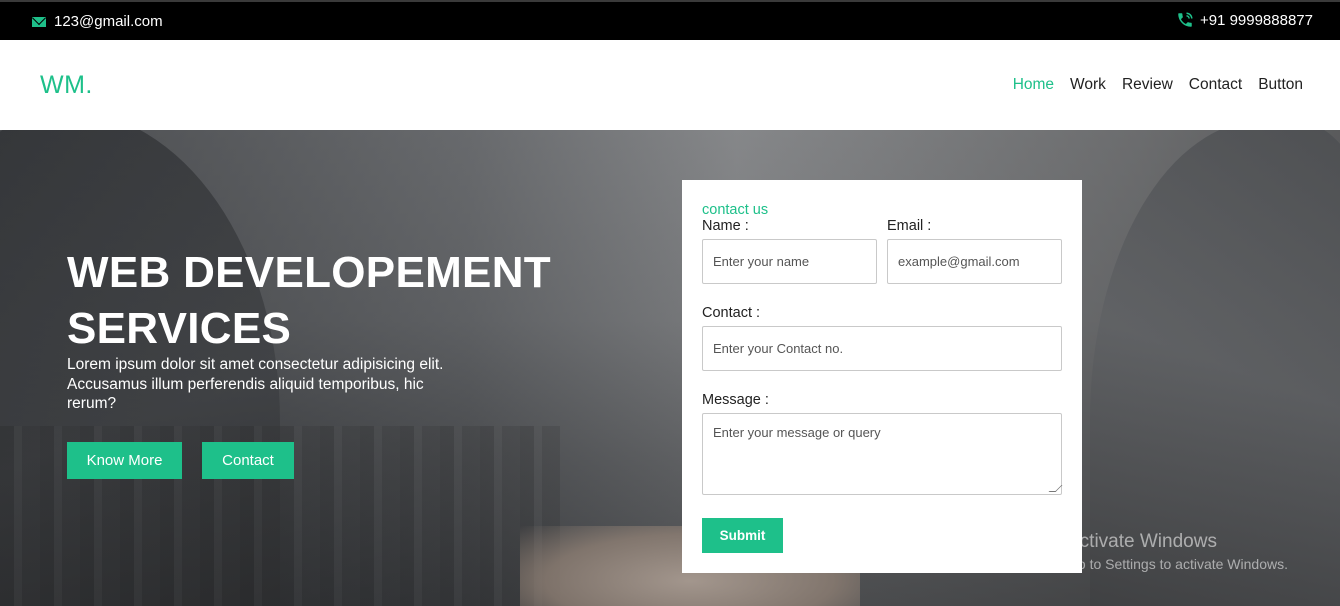 This screenshot has width=1340, height=606. I want to click on phone-icon, so click(1185, 19).